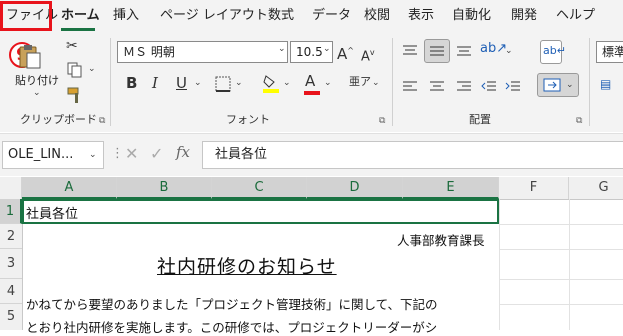 The height and width of the screenshot is (336, 623). Describe the element at coordinates (534, 188) in the screenshot. I see `column-header-f: F` at that location.